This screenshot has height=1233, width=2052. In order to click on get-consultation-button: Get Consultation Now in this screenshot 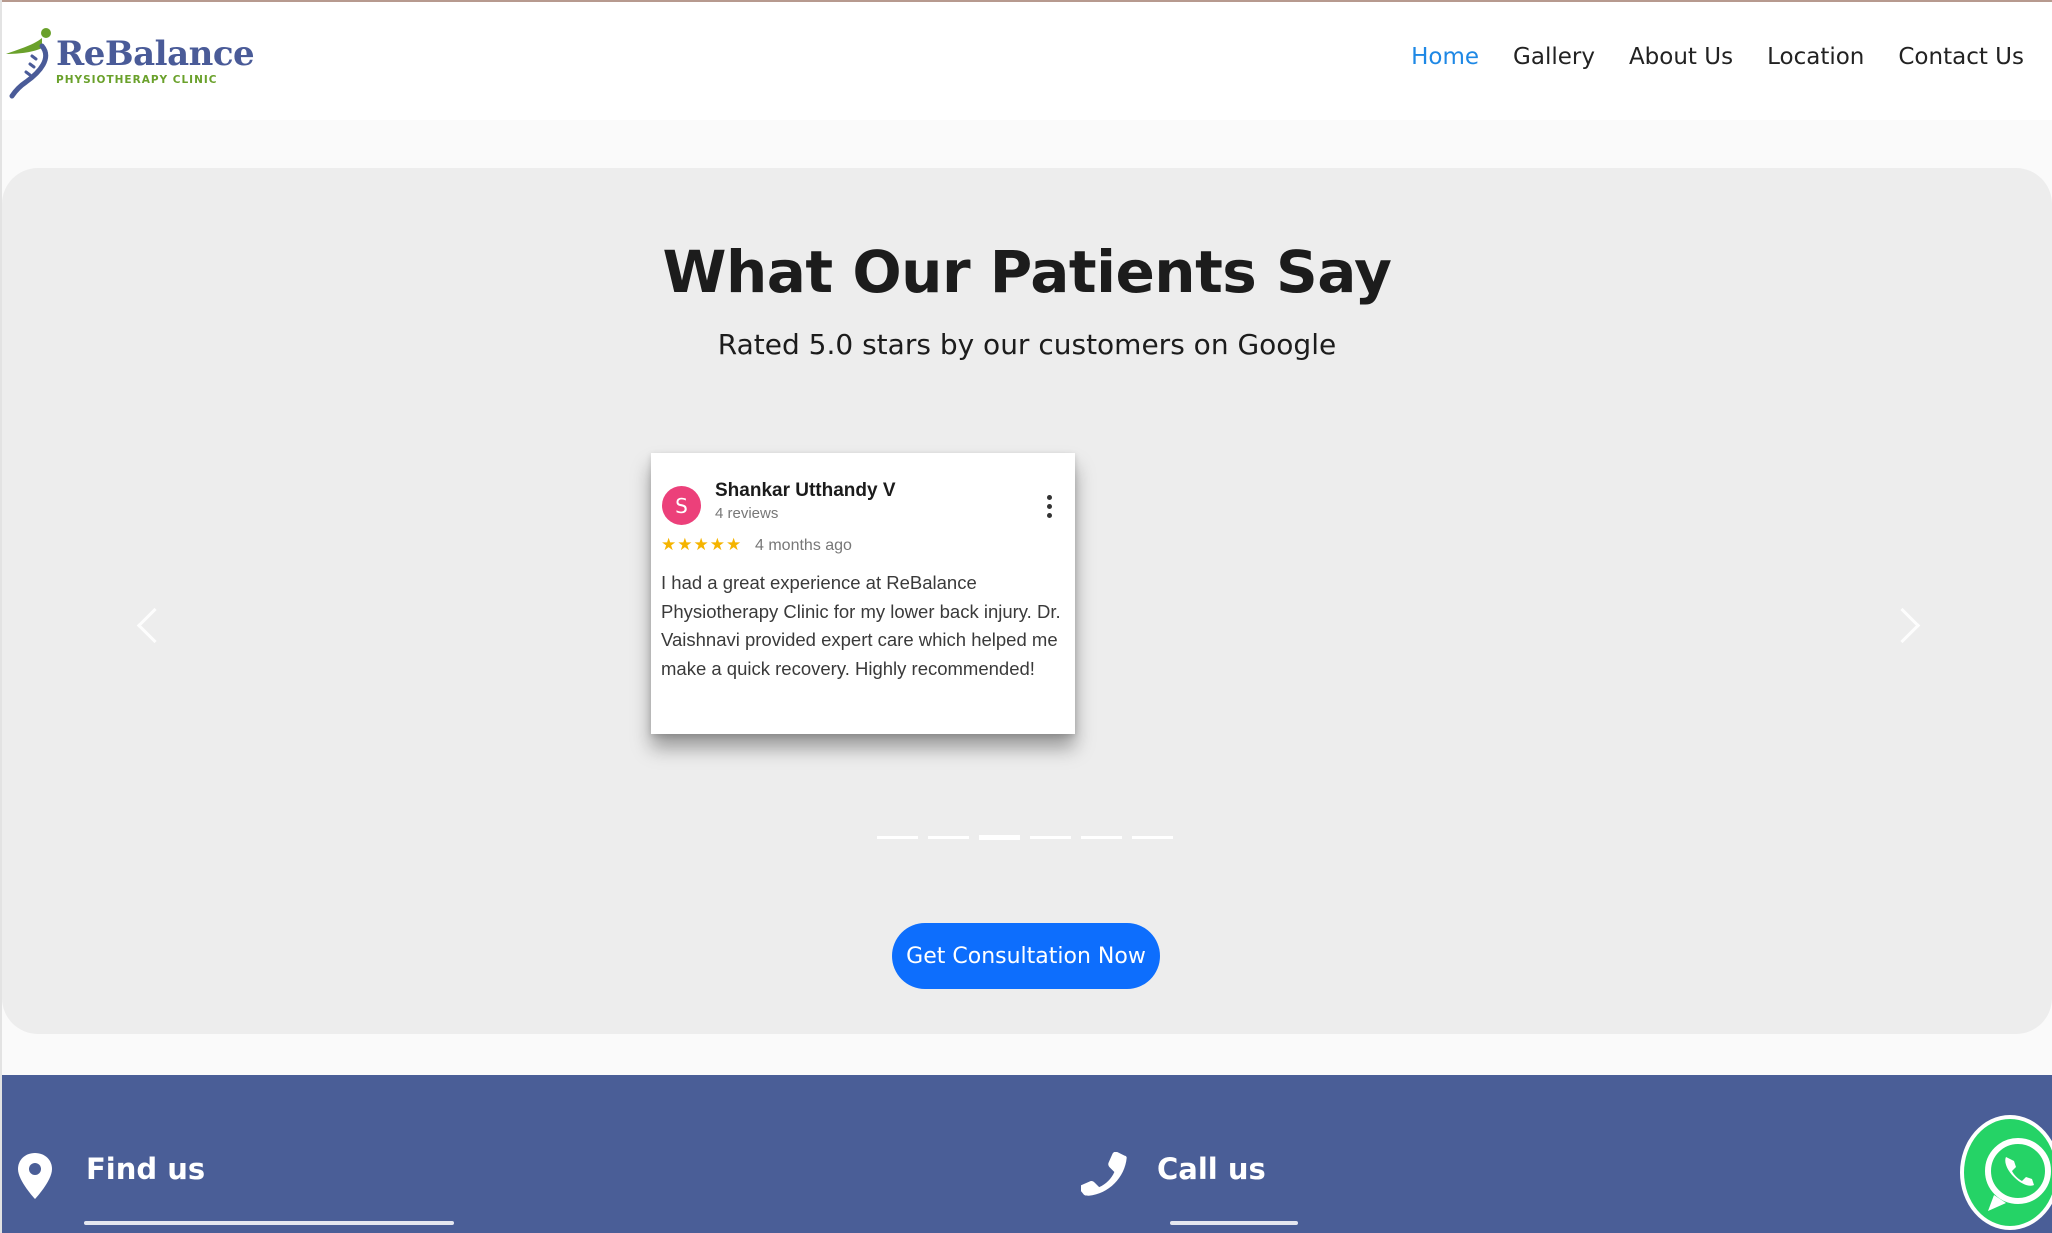, I will do `click(1026, 956)`.